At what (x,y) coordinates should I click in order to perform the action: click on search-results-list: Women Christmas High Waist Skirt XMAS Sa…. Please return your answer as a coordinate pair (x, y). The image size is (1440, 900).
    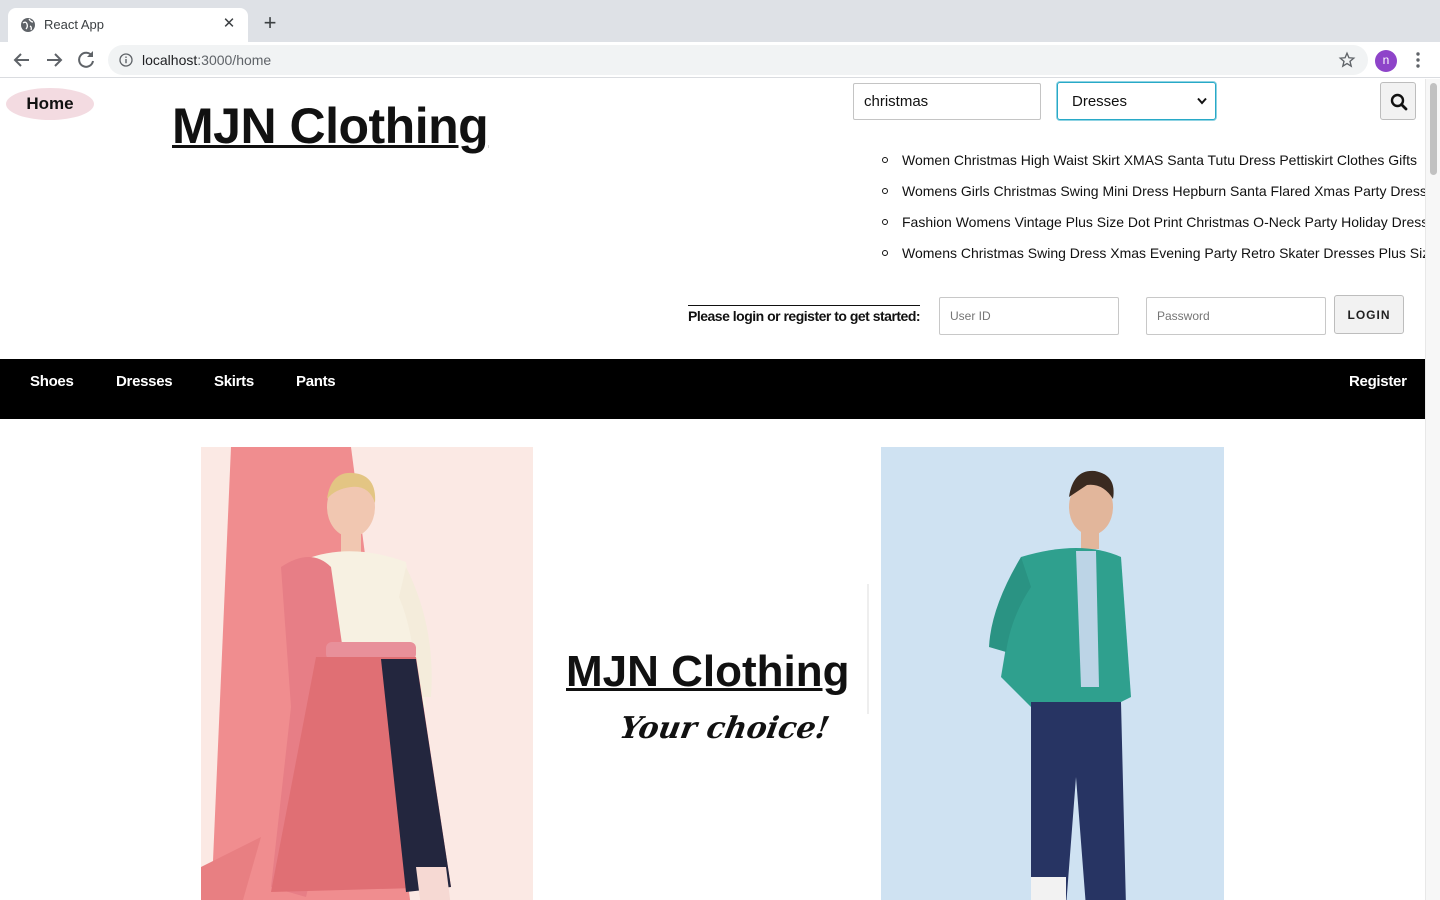
    Looking at the image, I should click on (1153, 214).